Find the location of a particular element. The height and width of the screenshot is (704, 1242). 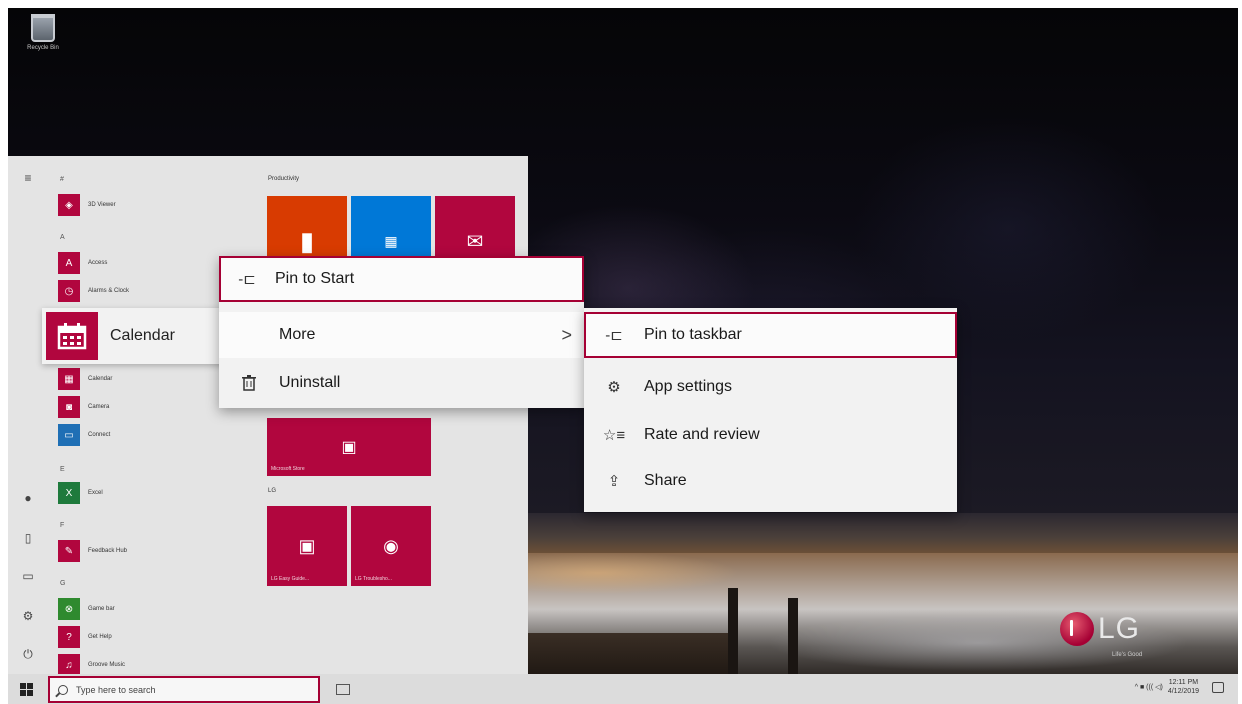

app-settings-menu-item: ⚙ App settings is located at coordinates (770, 387).